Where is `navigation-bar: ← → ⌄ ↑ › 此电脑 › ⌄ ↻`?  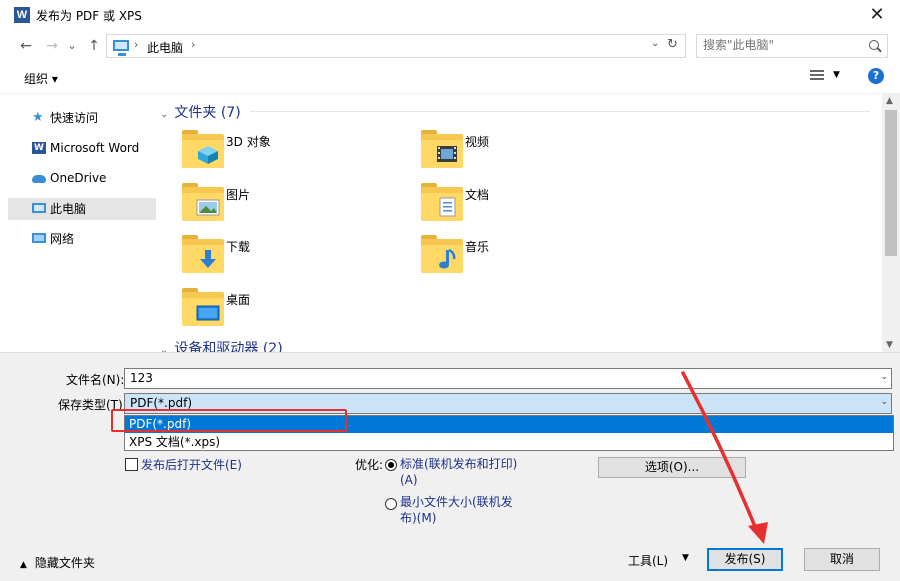
navigation-bar: ← → ⌄ ↑ › 此电脑 › ⌄ ↻ is located at coordinates (450, 46).